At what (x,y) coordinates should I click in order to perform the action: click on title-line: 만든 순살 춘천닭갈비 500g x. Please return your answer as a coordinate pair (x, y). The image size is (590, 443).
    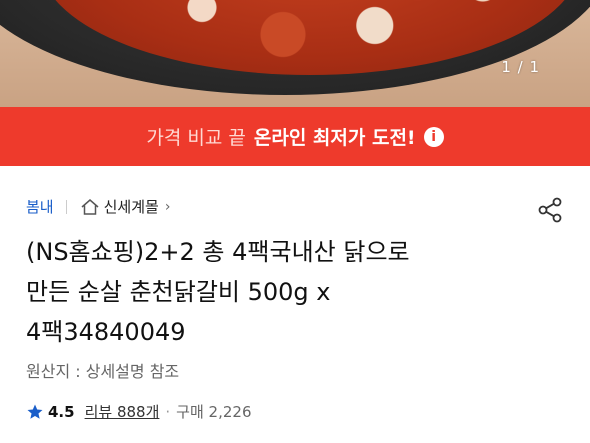
    Looking at the image, I should click on (178, 292).